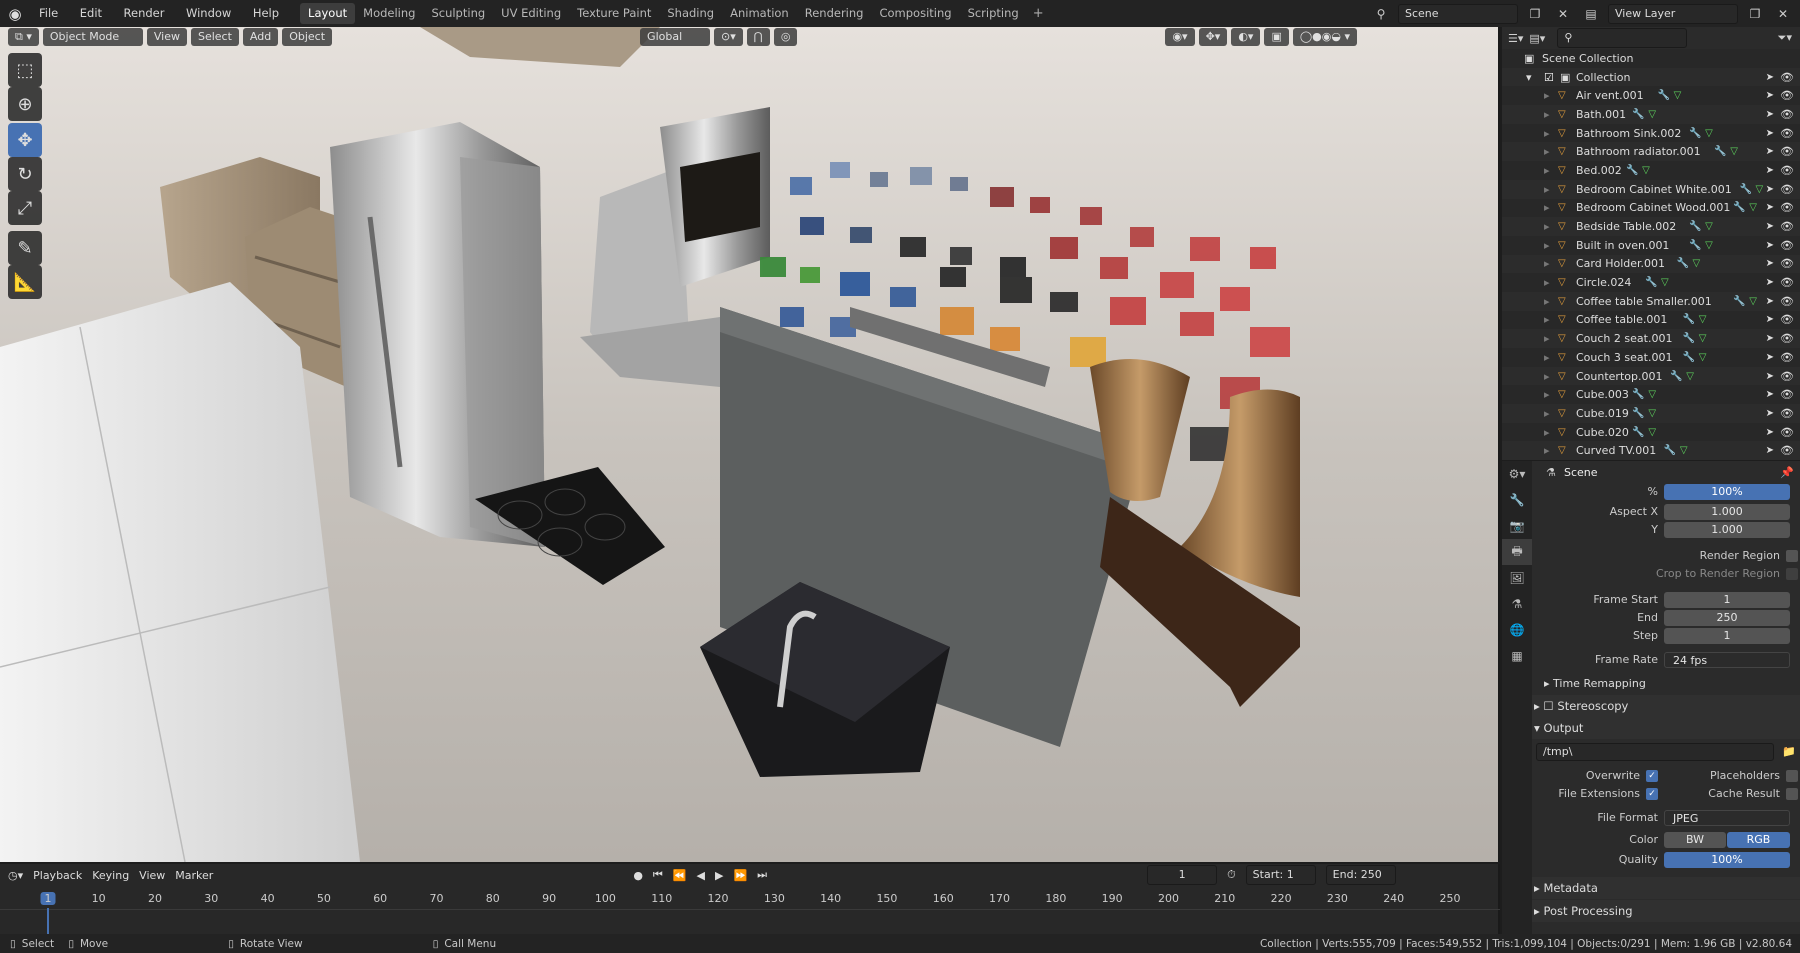 The image size is (1800, 953). I want to click on add-workspace-icon: +, so click(1038, 13).